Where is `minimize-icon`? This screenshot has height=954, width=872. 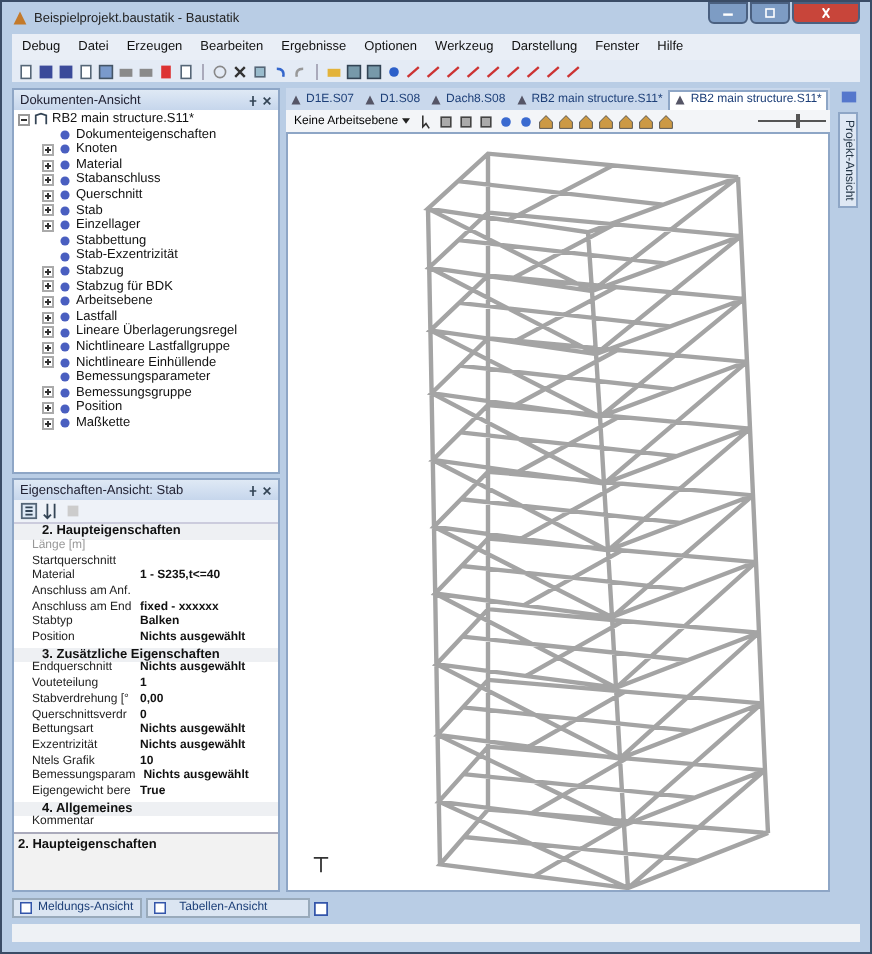
minimize-icon is located at coordinates (728, 13).